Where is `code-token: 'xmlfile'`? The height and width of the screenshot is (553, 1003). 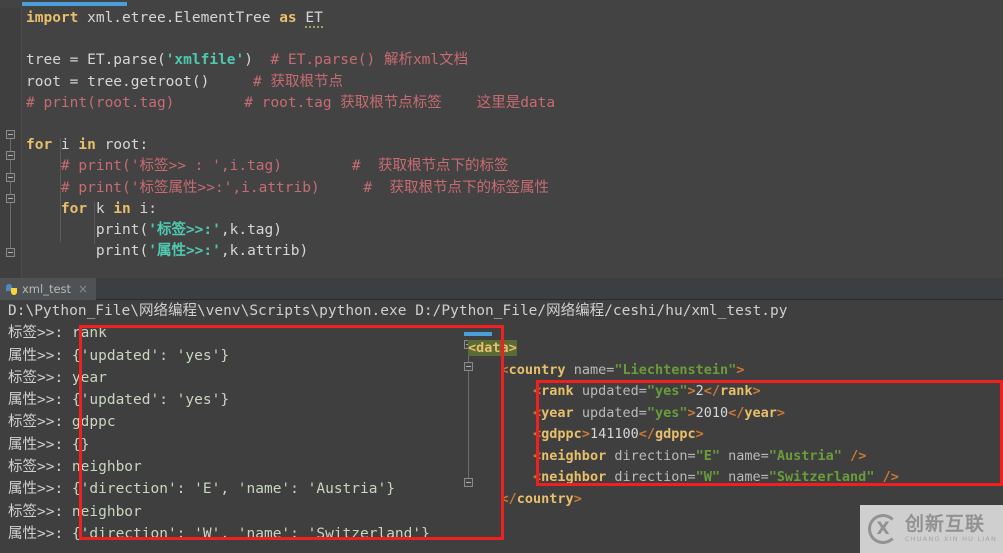
code-token: 'xmlfile' is located at coordinates (205, 60).